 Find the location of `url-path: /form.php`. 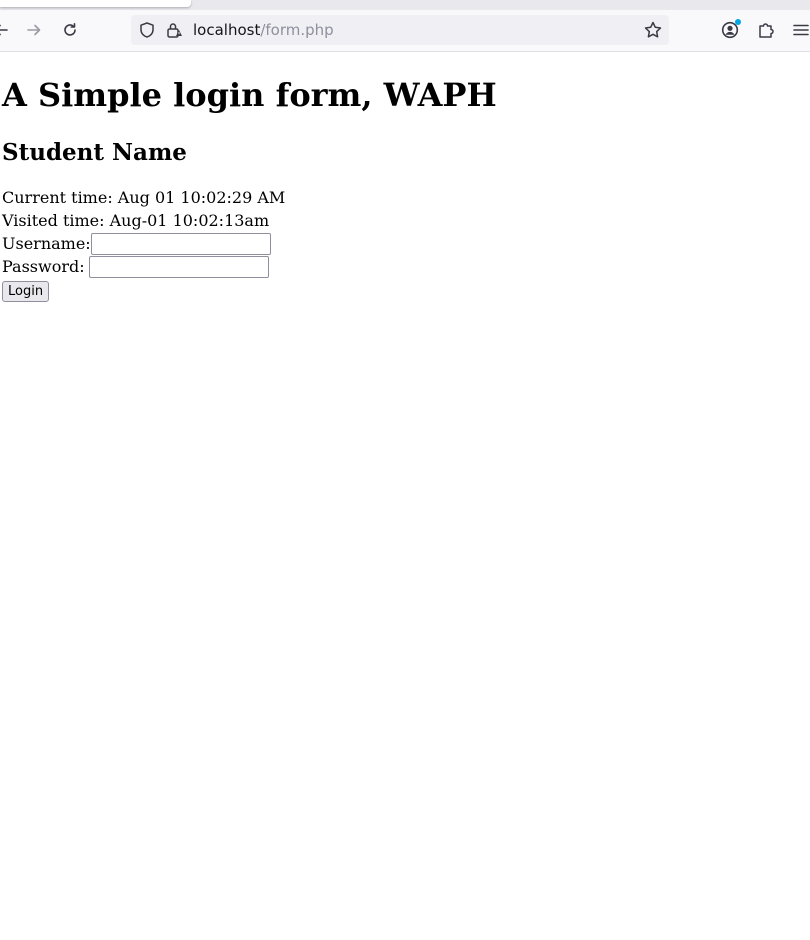

url-path: /form.php is located at coordinates (297, 30).